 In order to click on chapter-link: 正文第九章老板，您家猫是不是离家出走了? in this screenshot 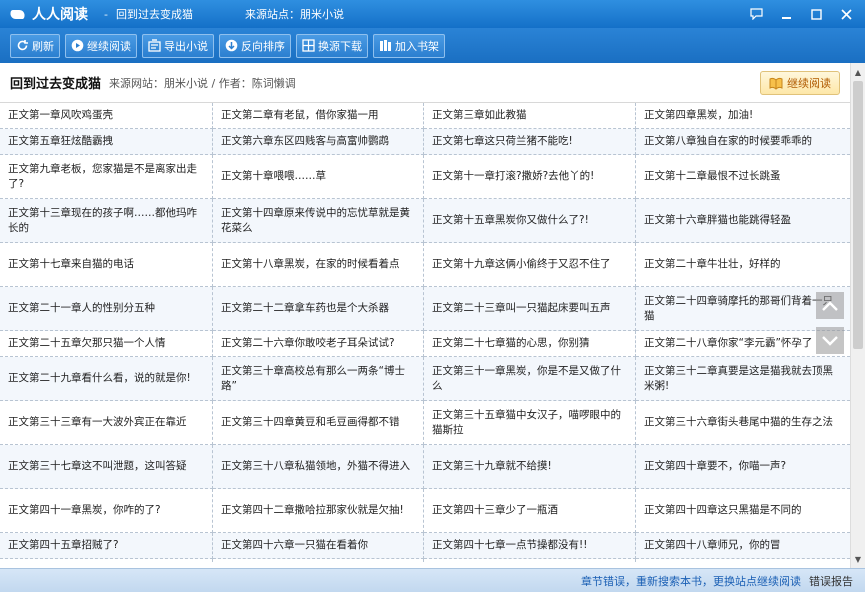, I will do `click(106, 177)`.